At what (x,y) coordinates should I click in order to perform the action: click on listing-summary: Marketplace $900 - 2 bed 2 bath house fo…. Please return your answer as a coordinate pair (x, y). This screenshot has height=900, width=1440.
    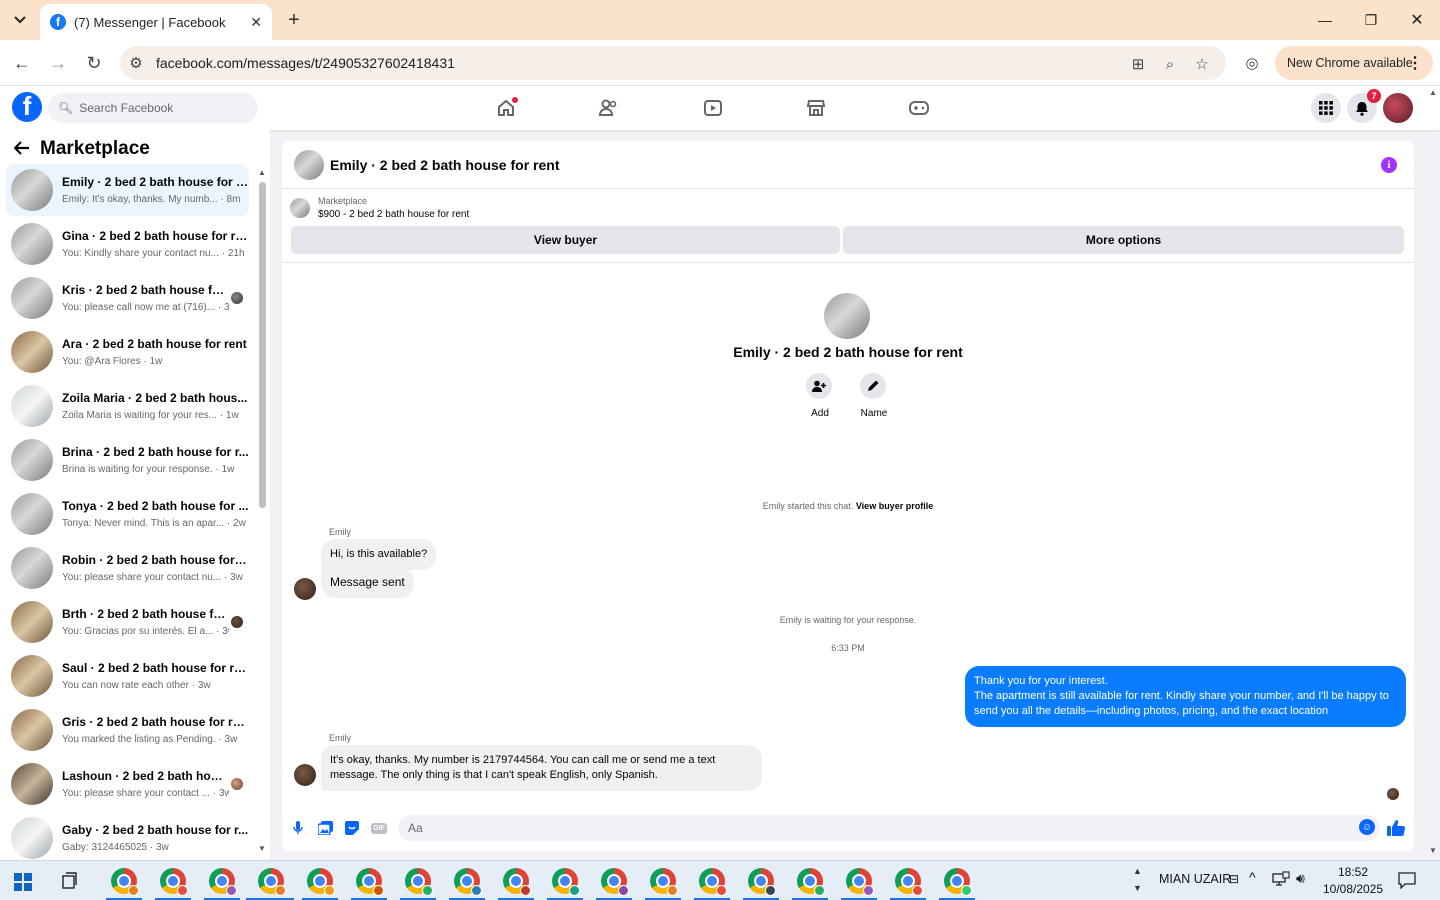
    Looking at the image, I should click on (379, 208).